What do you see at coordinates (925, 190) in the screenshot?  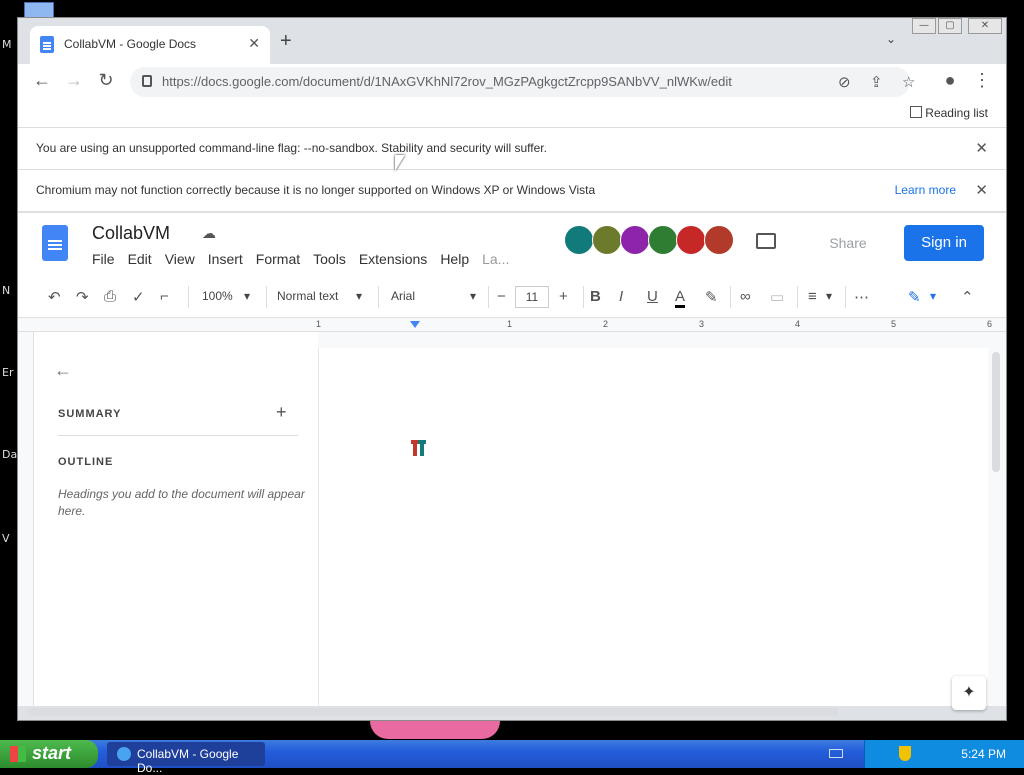 I see `learn-more-link: Learn more` at bounding box center [925, 190].